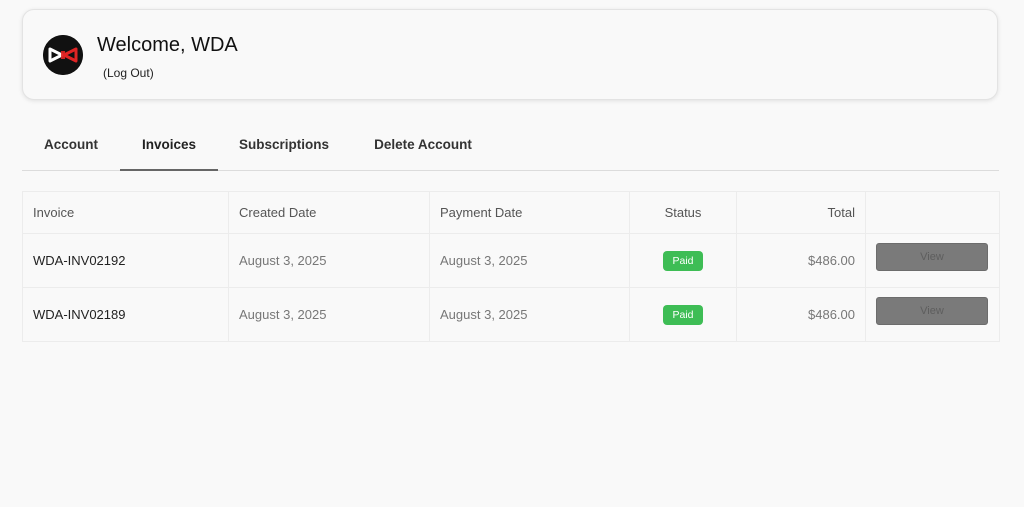 This screenshot has height=507, width=1024. What do you see at coordinates (529, 212) in the screenshot?
I see `column-header-payment-date: Payment Date` at bounding box center [529, 212].